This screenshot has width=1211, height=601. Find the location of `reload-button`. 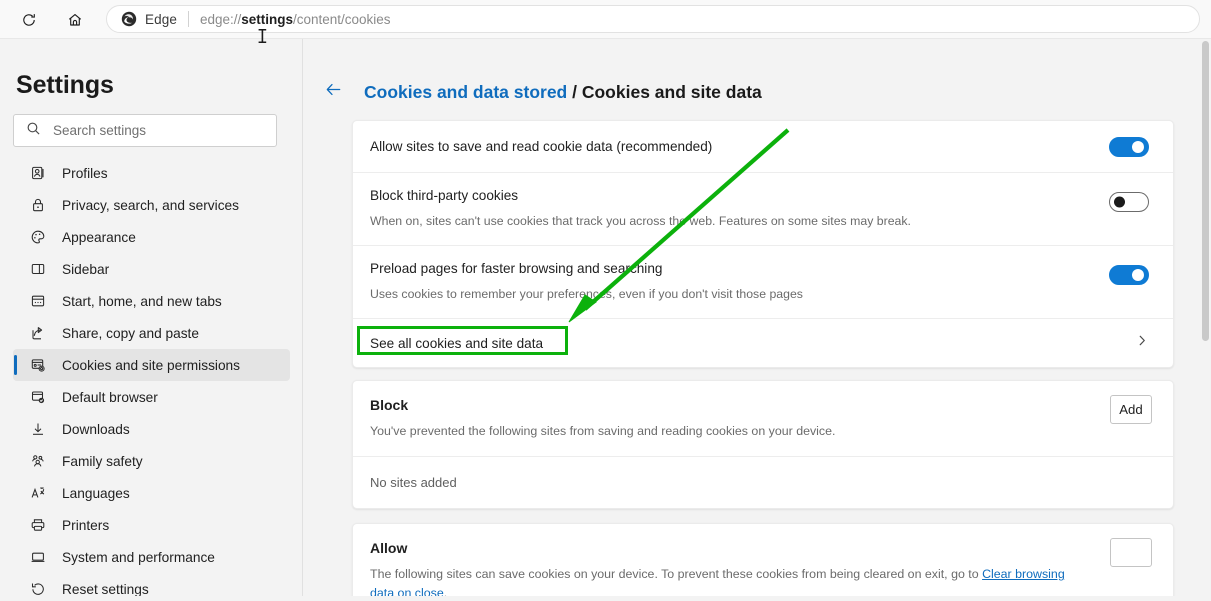

reload-button is located at coordinates (29, 20).